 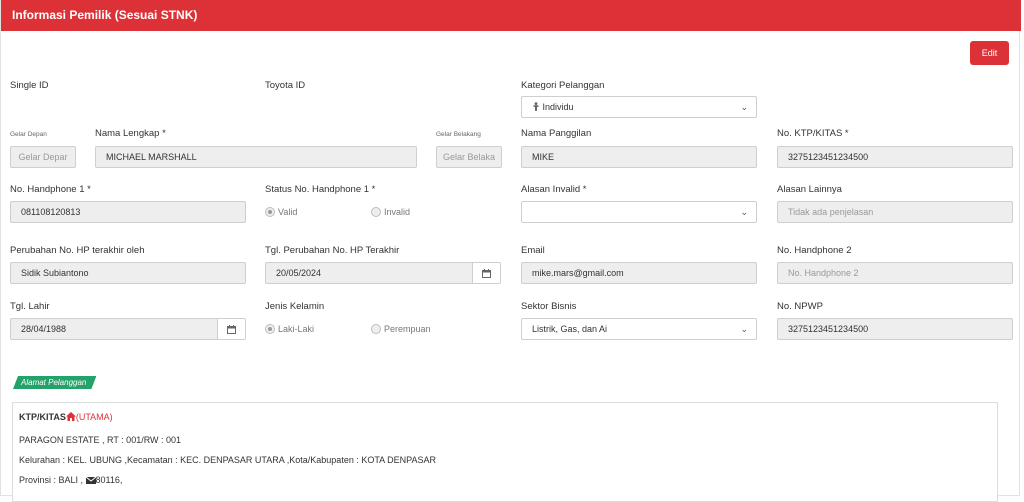 I want to click on status-valid-radio: Valid, so click(x=281, y=212).